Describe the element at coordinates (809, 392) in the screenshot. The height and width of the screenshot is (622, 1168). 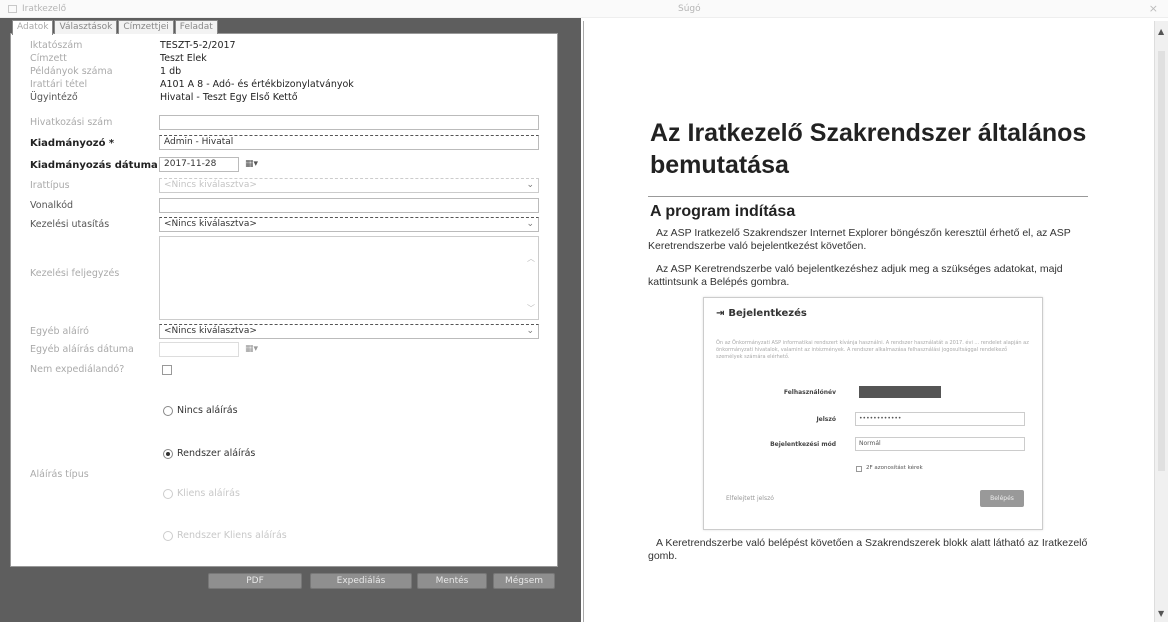
I see `figure-username-label: Felhasználónév` at that location.